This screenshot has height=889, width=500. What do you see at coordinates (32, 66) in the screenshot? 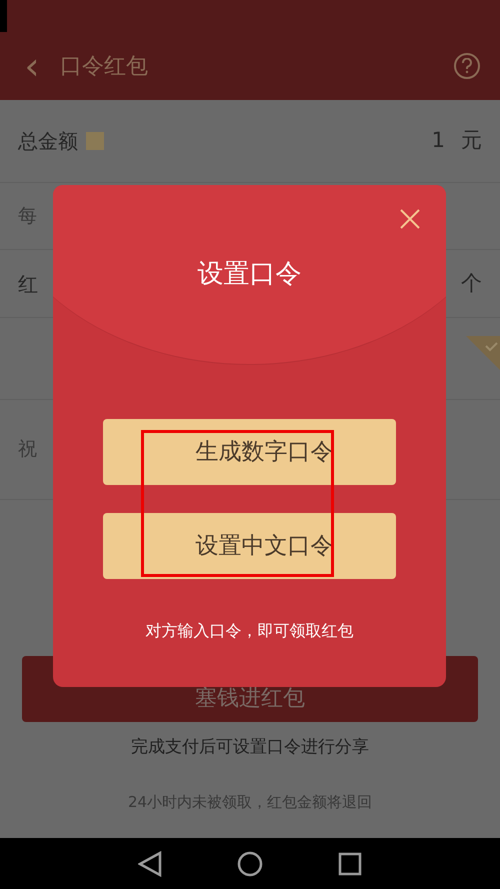
I see `back-button: ‹` at bounding box center [32, 66].